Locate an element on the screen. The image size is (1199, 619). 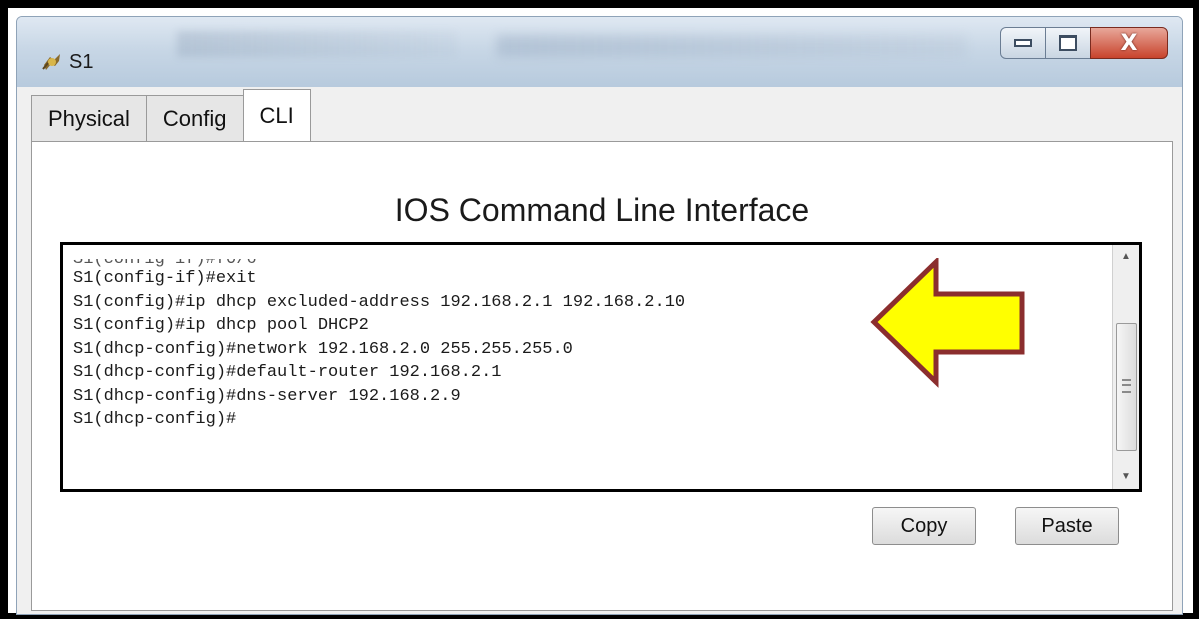
maximize-icon is located at coordinates (1068, 43).